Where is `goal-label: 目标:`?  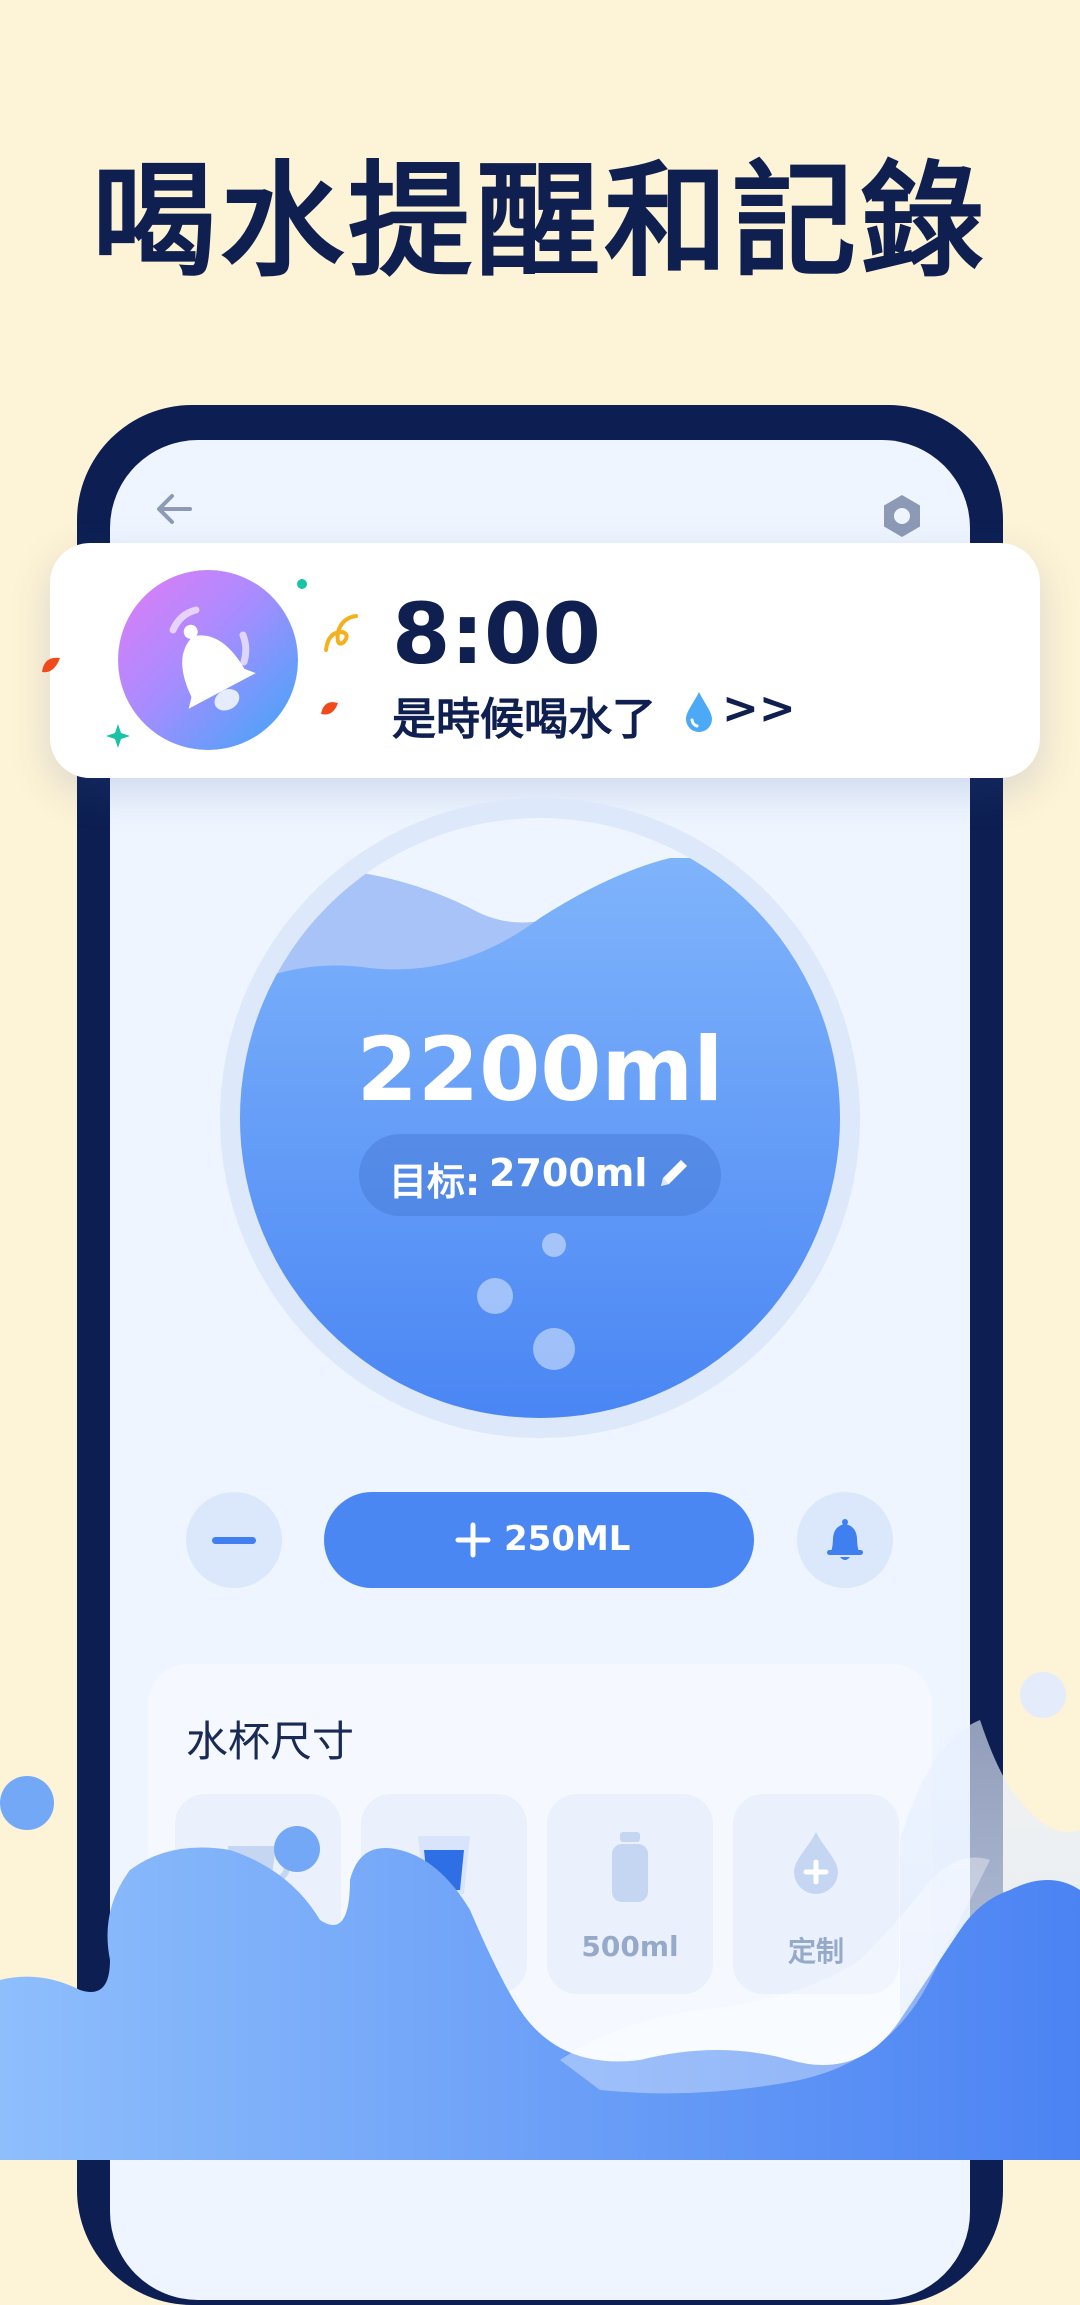
goal-label: 目标: is located at coordinates (435, 1182).